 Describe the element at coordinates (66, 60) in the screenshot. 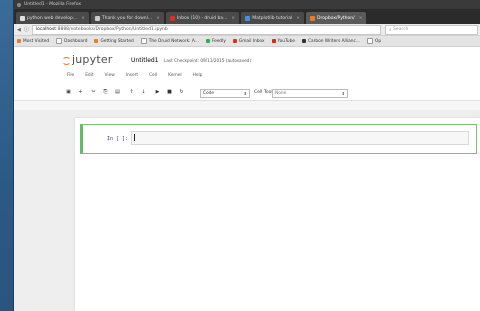

I see `jupyter-logo-icon` at that location.